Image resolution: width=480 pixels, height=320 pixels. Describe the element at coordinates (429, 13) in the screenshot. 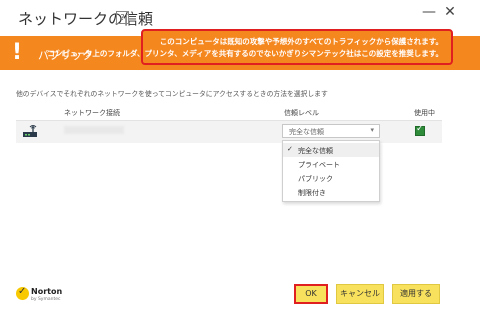

I see `minimize-button: —` at that location.